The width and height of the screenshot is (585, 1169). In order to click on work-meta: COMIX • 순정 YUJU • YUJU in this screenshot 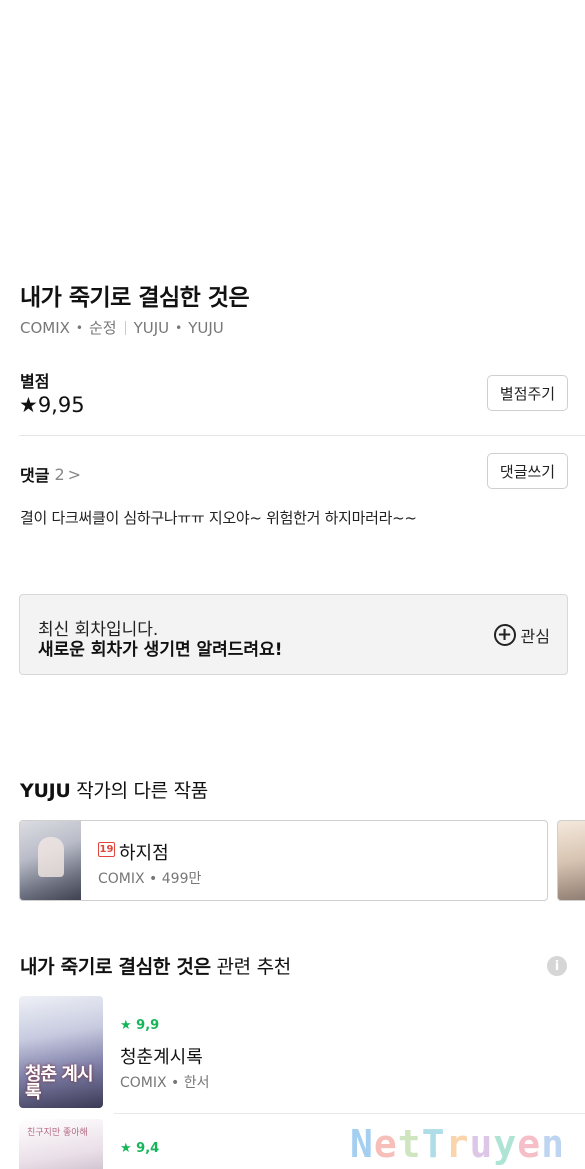, I will do `click(122, 327)`.